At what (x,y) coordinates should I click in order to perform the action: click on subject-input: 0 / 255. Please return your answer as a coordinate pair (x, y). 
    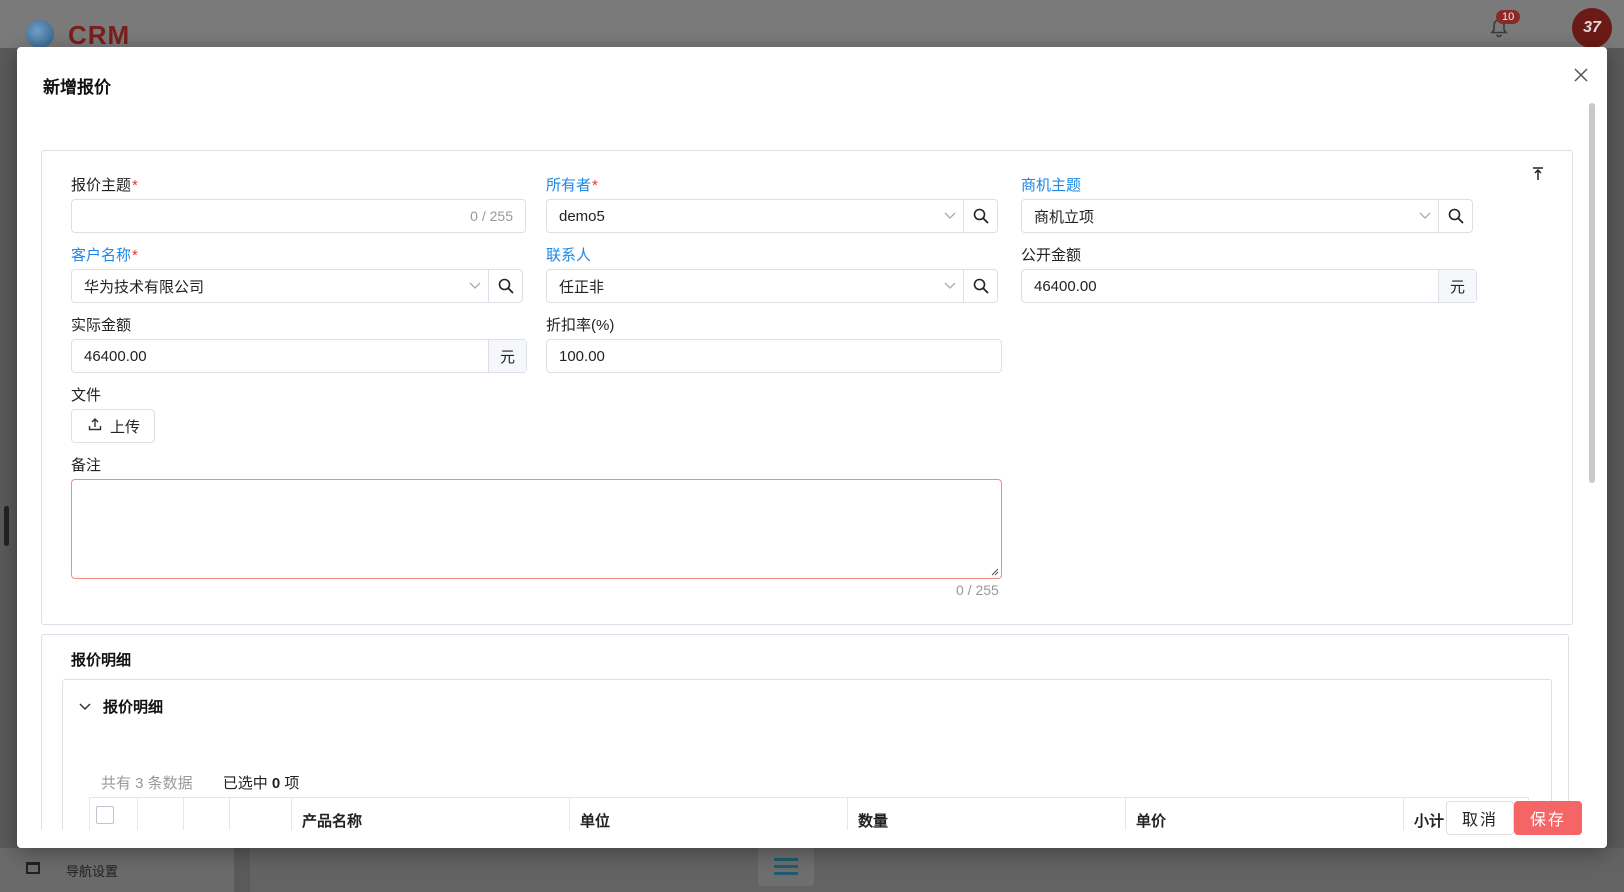
    Looking at the image, I should click on (298, 216).